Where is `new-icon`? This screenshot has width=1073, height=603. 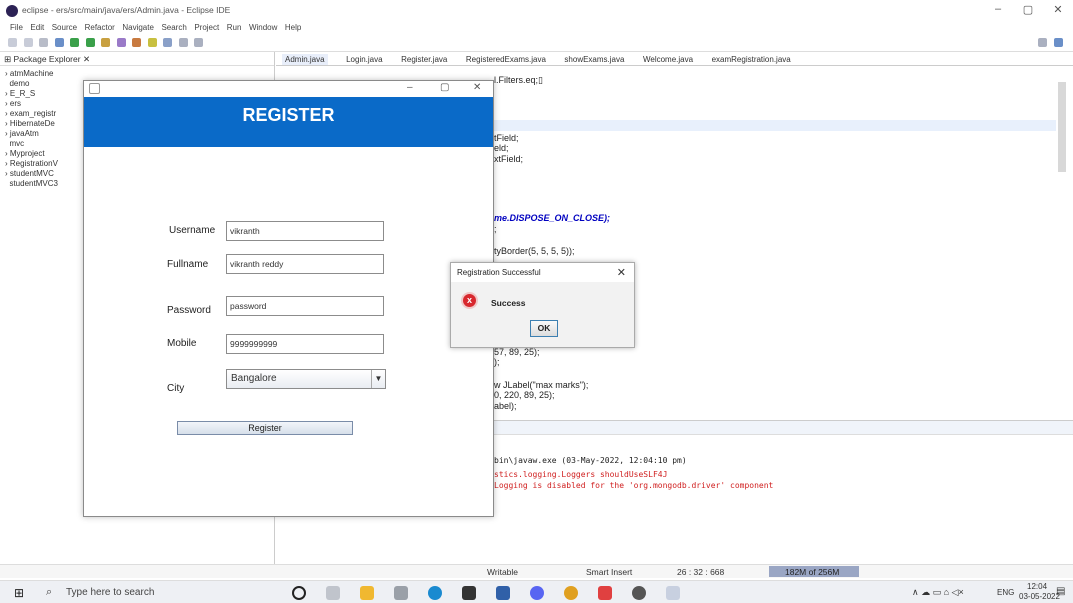 new-icon is located at coordinates (12, 42).